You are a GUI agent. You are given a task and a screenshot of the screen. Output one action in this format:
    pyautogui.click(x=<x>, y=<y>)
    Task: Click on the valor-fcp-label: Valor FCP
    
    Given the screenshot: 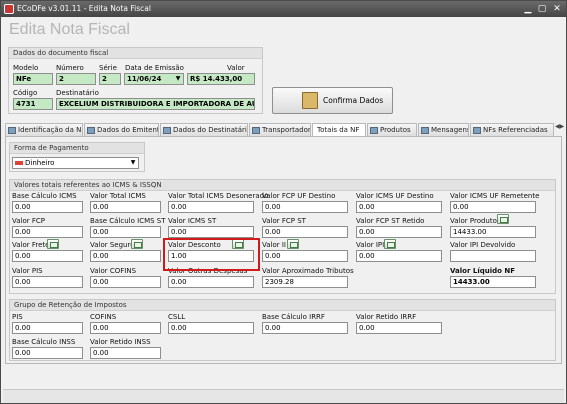 What is the action you would take?
    pyautogui.click(x=29, y=221)
    